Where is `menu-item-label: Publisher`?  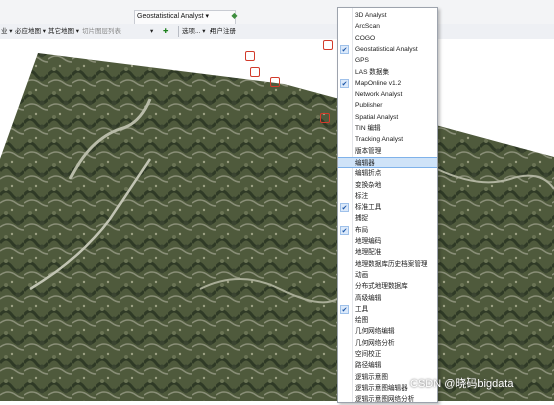 menu-item-label: Publisher is located at coordinates (369, 106).